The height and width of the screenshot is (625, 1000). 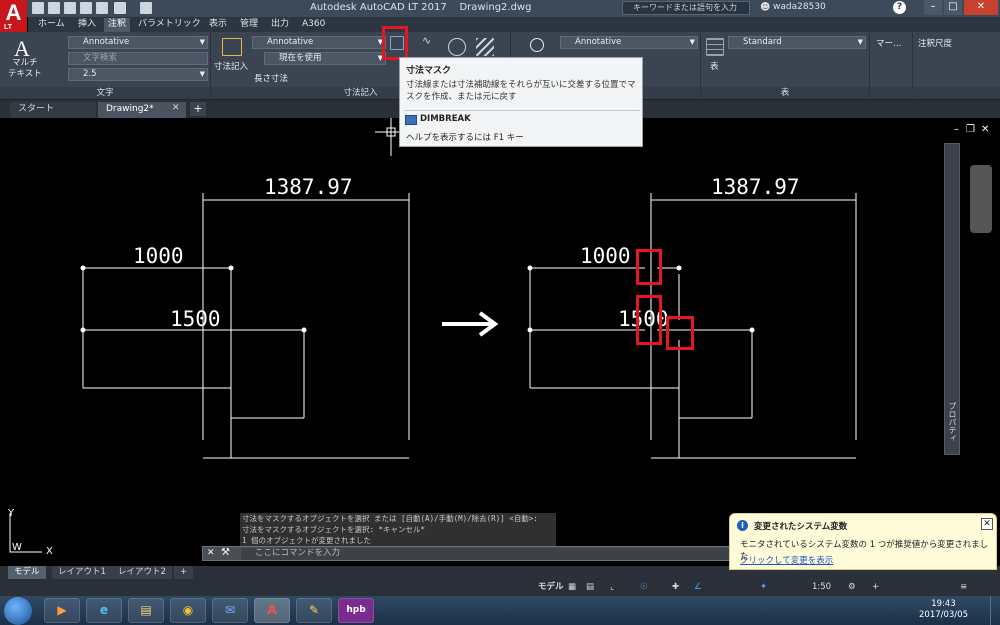 What do you see at coordinates (271, 78) in the screenshot?
I see `linear-dimension-button: 長さ寸法` at bounding box center [271, 78].